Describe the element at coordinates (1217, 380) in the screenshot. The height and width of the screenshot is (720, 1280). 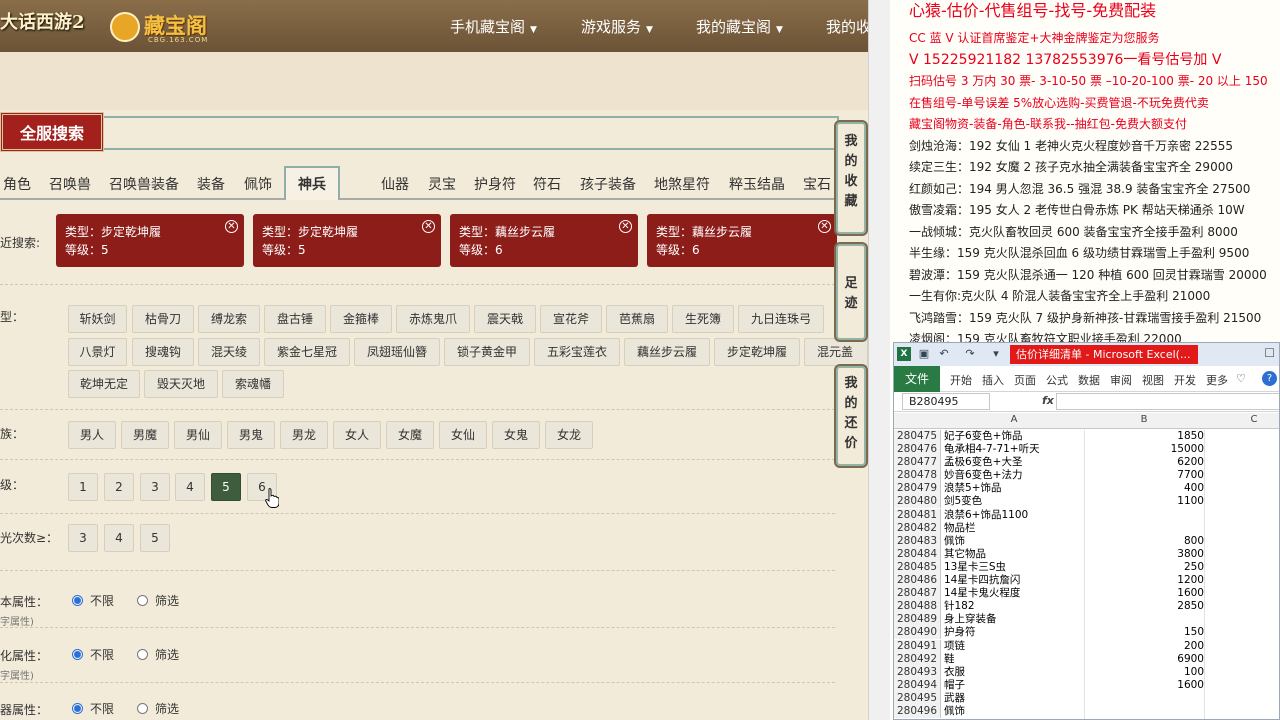
I see `ribbon-tab: 更多` at that location.